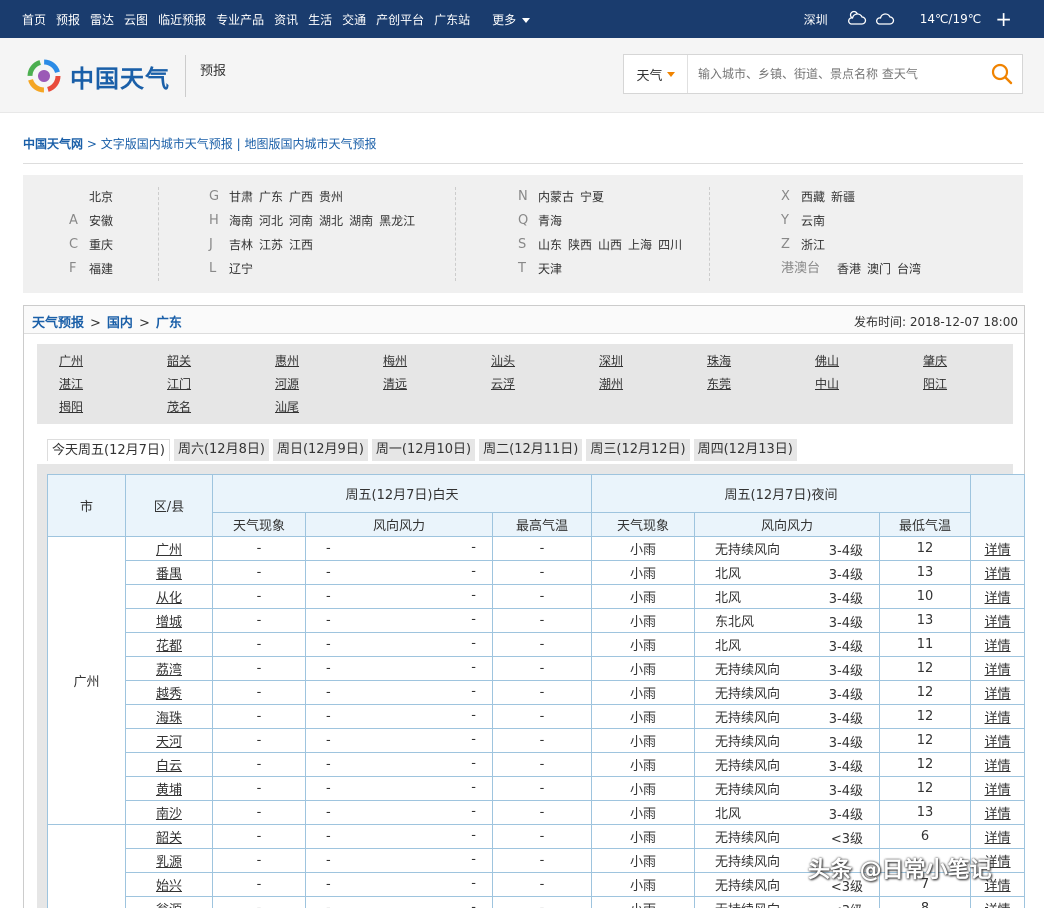 This screenshot has height=908, width=1044. What do you see at coordinates (935, 360) in the screenshot?
I see `city-link: 肇庆` at bounding box center [935, 360].